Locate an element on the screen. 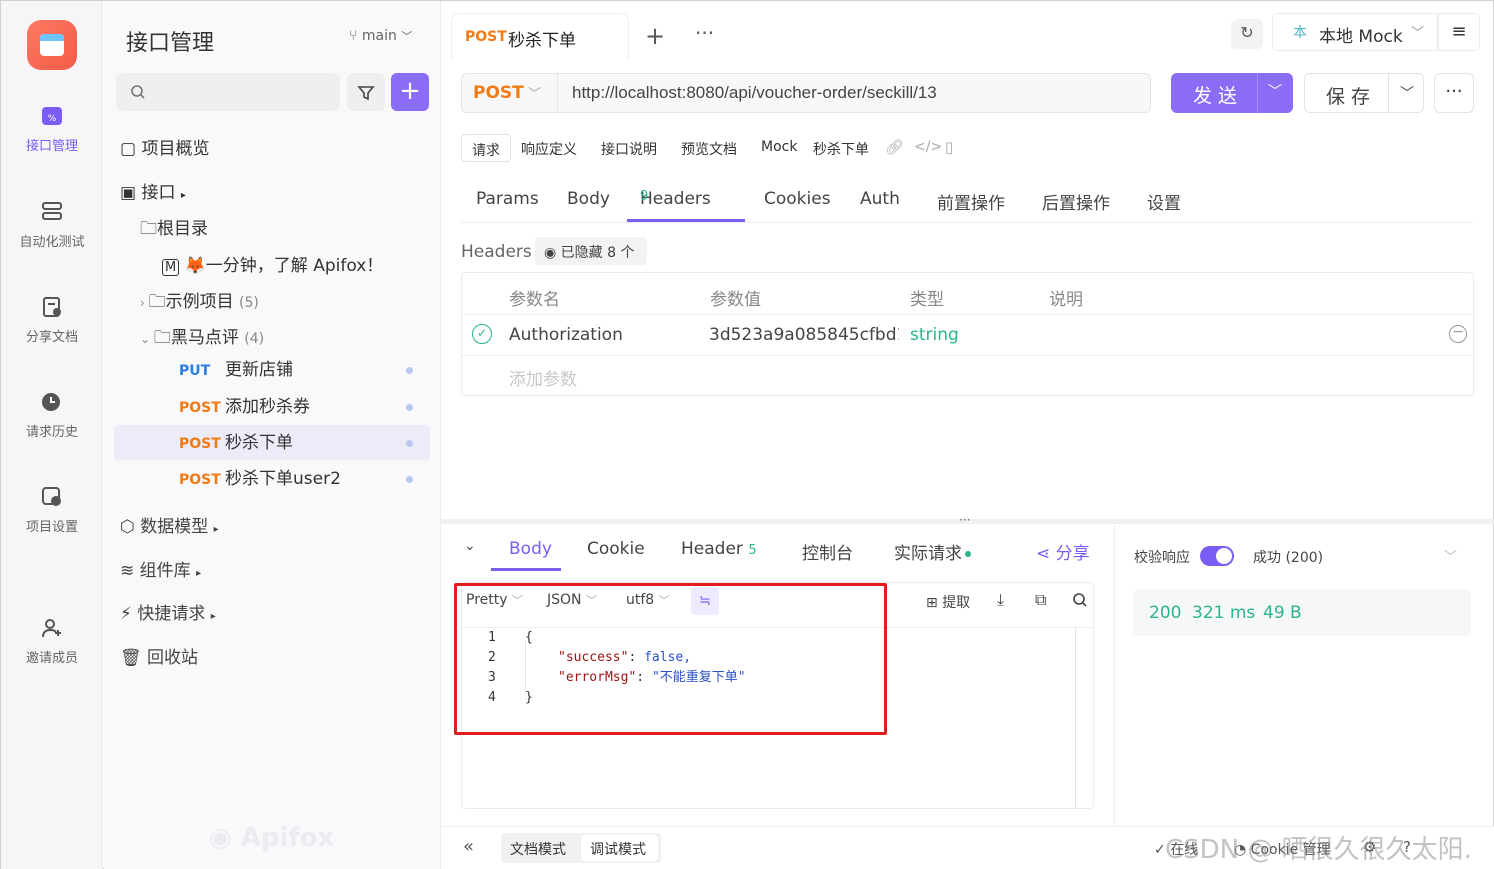 Image resolution: width=1494 pixels, height=869 pixels. nav-root: 🗀根目录 is located at coordinates (174, 229).